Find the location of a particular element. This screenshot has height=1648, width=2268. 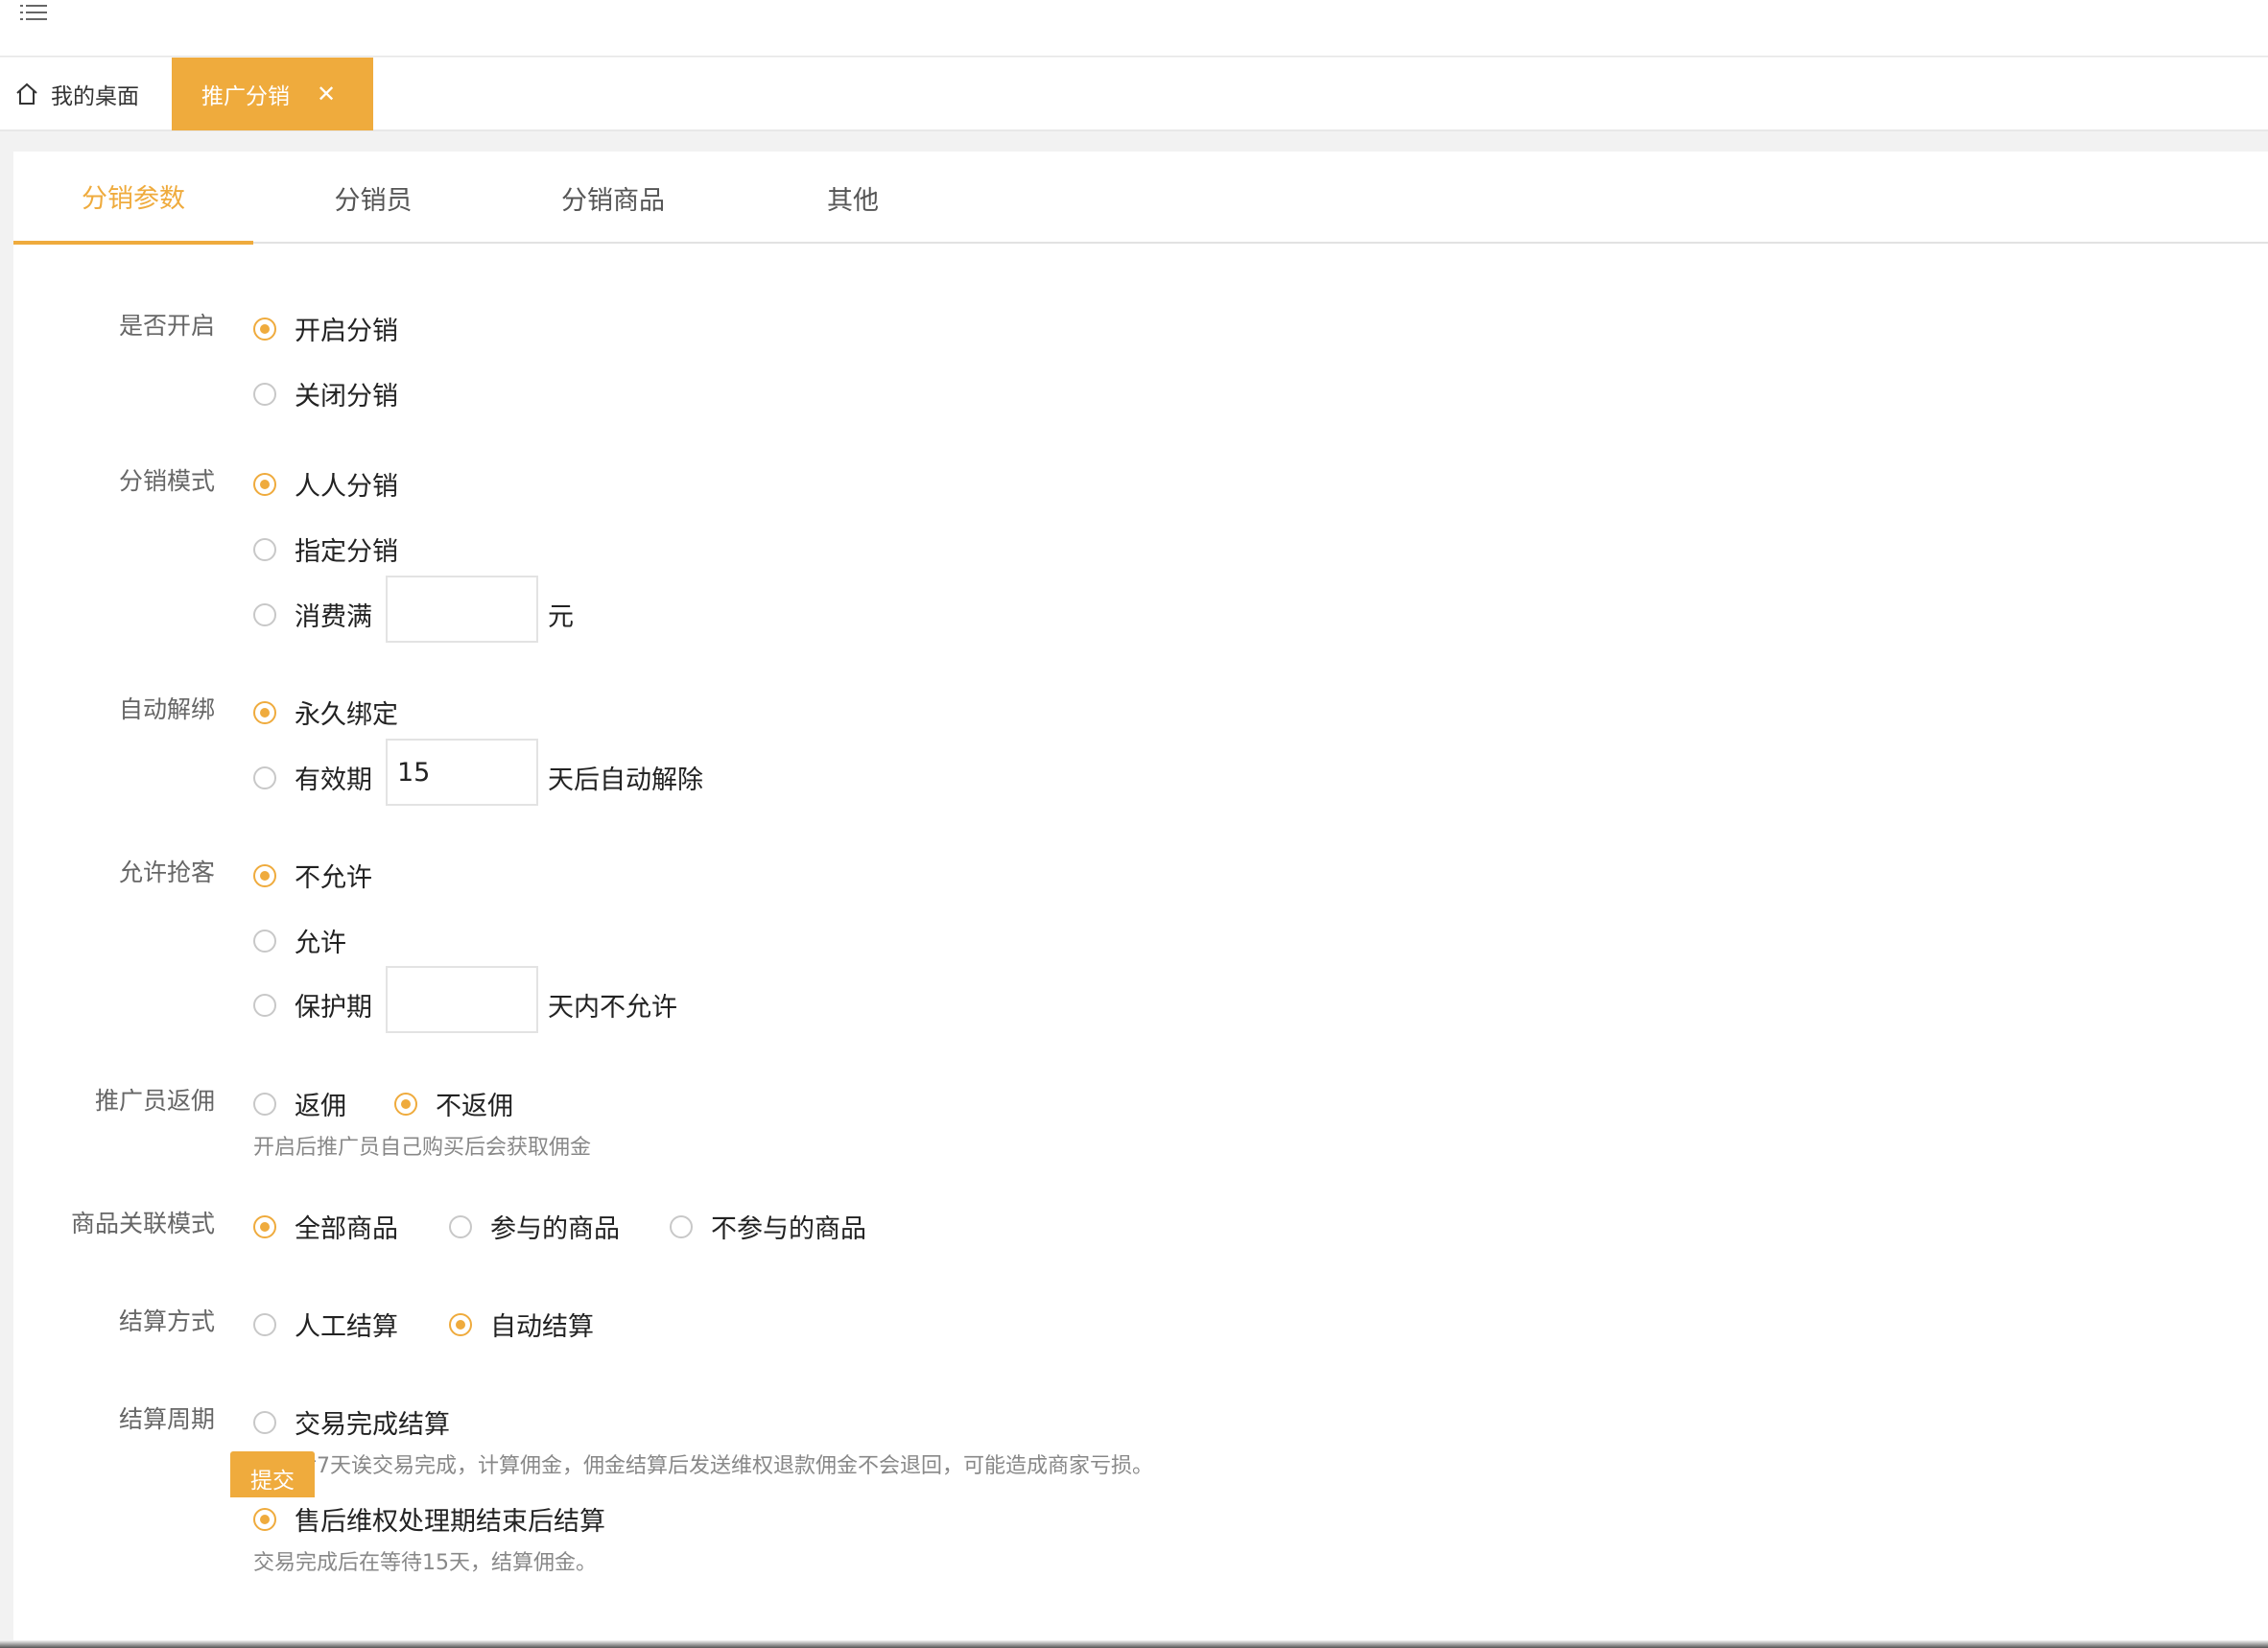

radio-mode-designated: 指定分销 is located at coordinates (325, 549).